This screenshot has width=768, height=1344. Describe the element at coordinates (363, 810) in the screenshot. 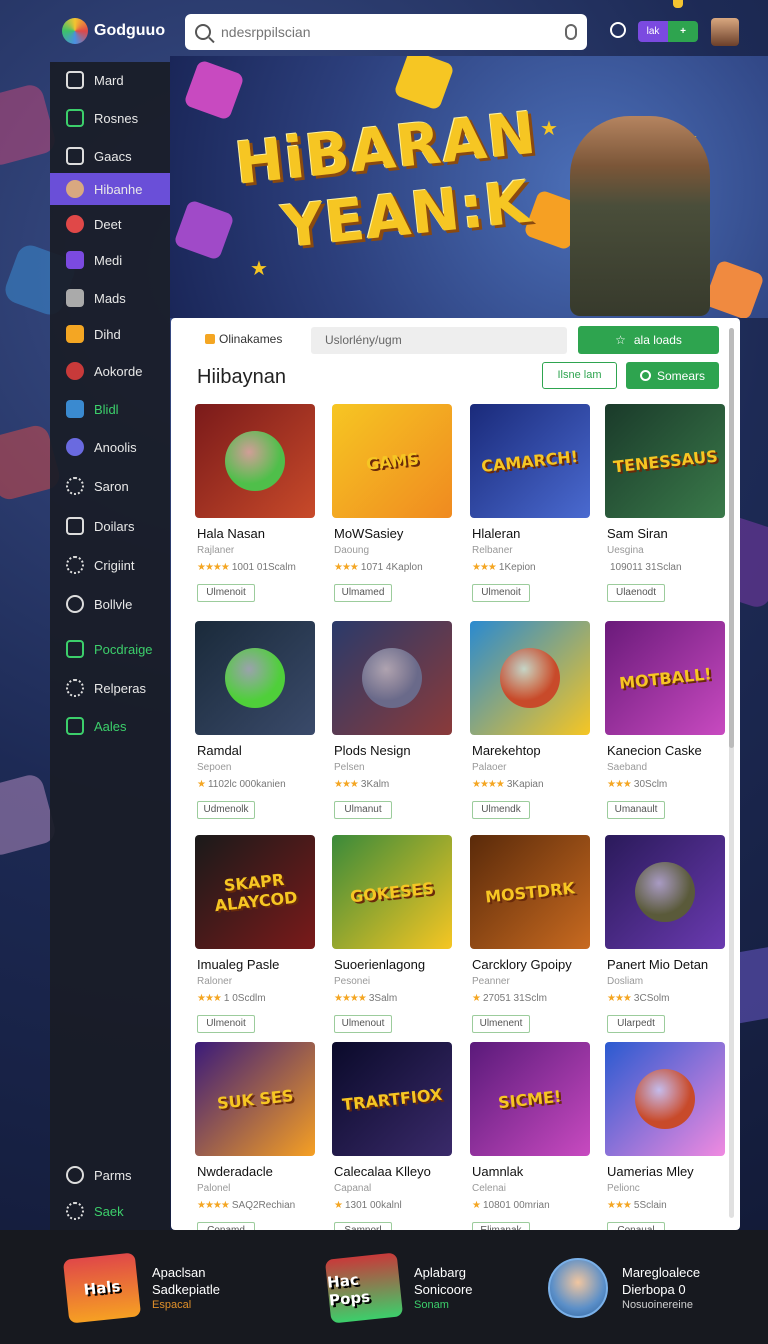

I see `game-action-button: Ulmanut` at that location.